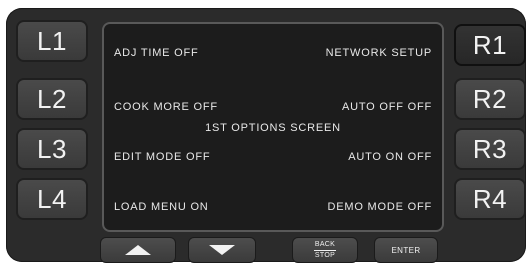 The width and height of the screenshot is (532, 268). Describe the element at coordinates (490, 45) in the screenshot. I see `r1-button: R1` at that location.